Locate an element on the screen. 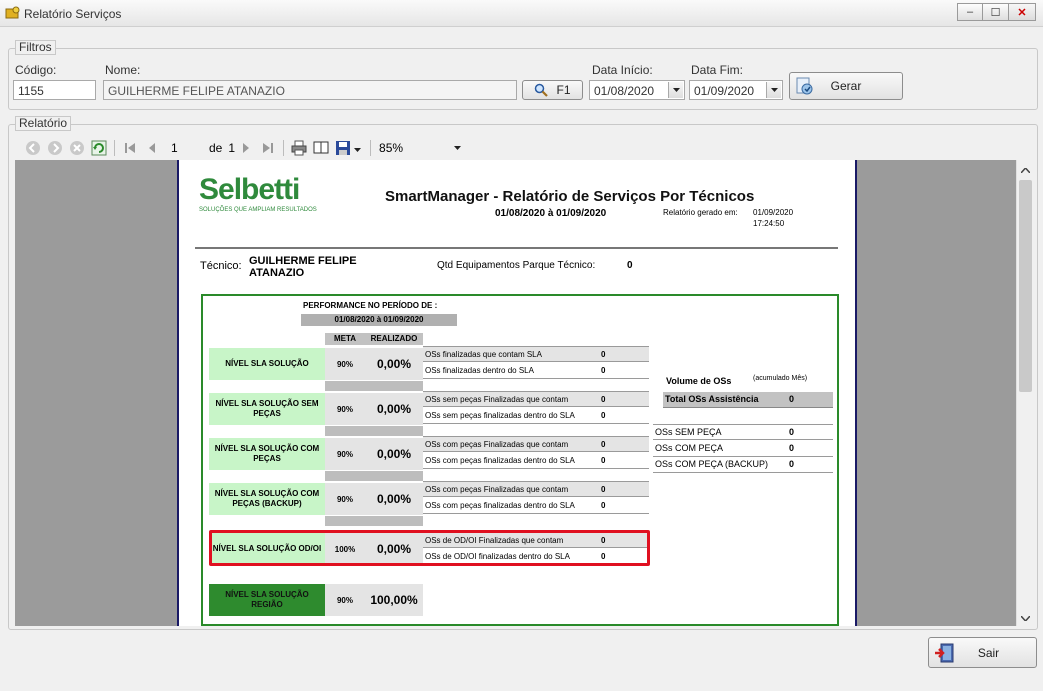 The image size is (1043, 691). qtd-equipamentos-value: 0 is located at coordinates (630, 265).